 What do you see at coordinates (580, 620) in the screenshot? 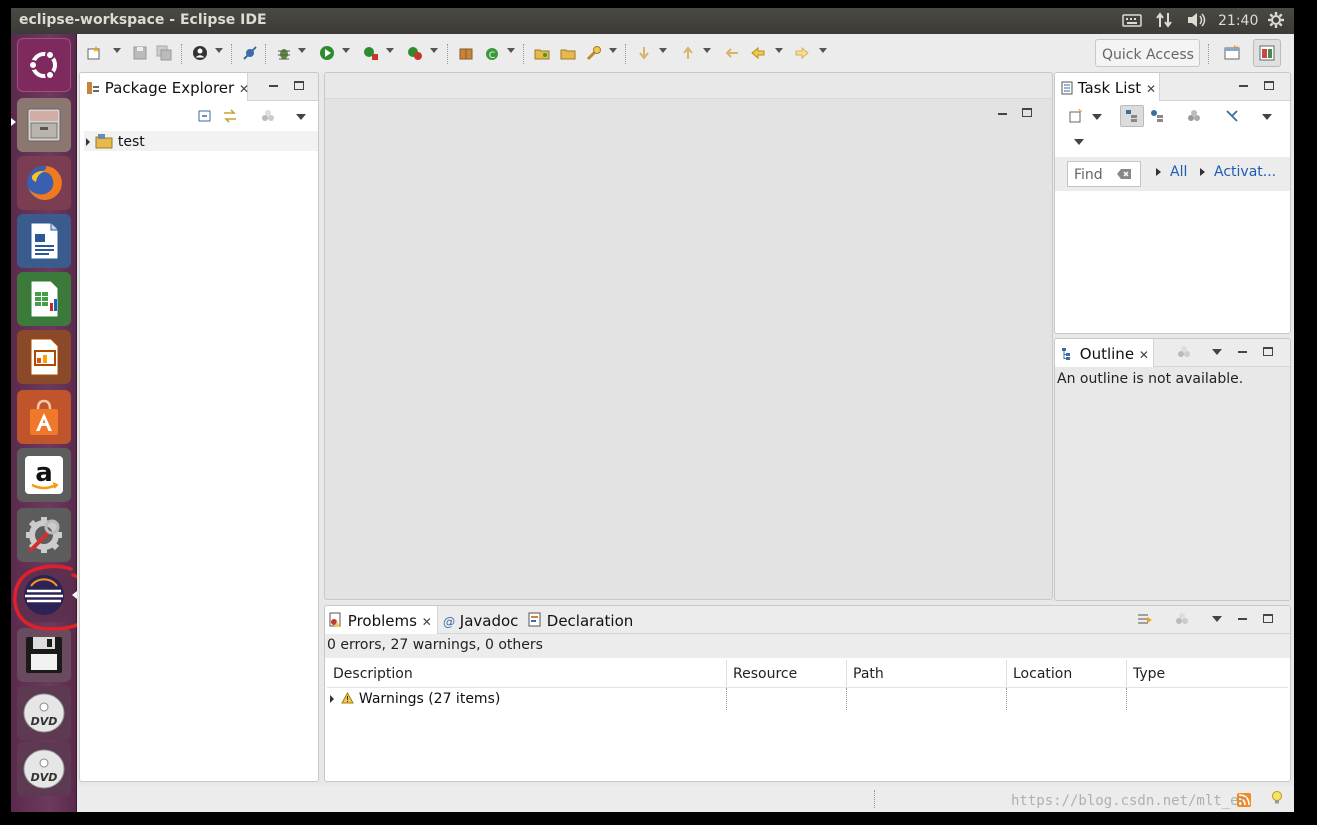
I see `tab-declaration: Declaration` at bounding box center [580, 620].